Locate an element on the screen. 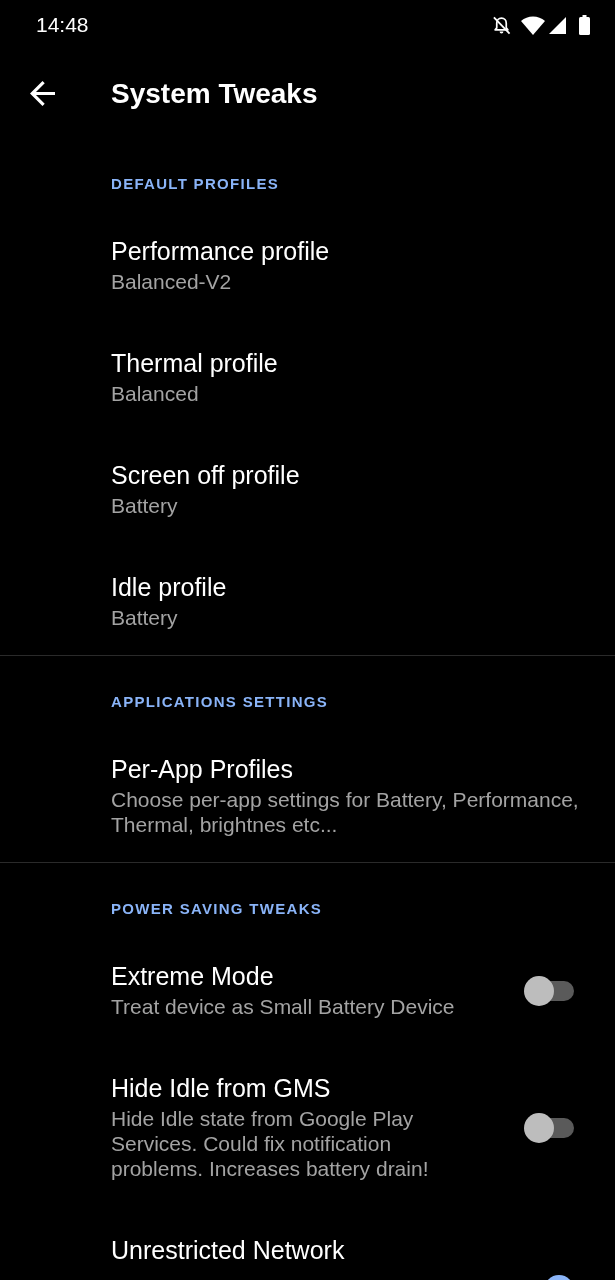 The height and width of the screenshot is (1280, 615). signal-icon is located at coordinates (557, 25).